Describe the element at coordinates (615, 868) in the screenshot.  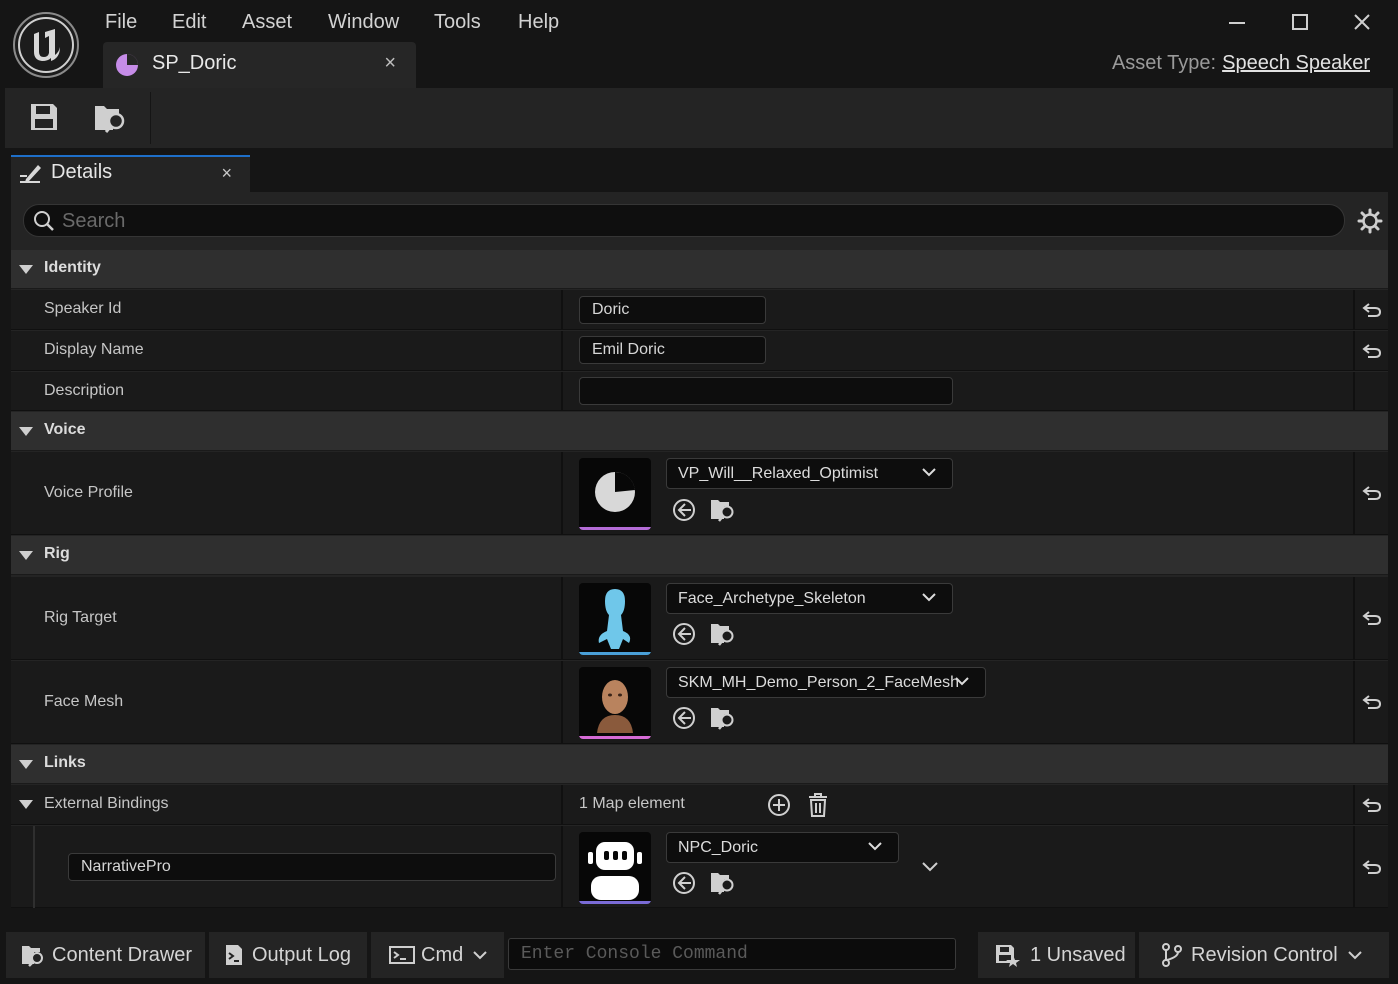
I see `binding-value-thumbnail` at that location.